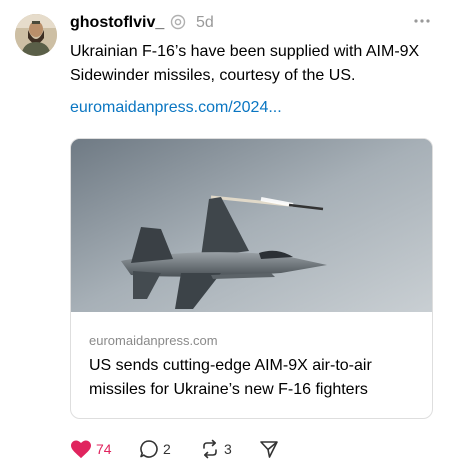  I want to click on post-actions: 74 2 3, so click(200, 449).